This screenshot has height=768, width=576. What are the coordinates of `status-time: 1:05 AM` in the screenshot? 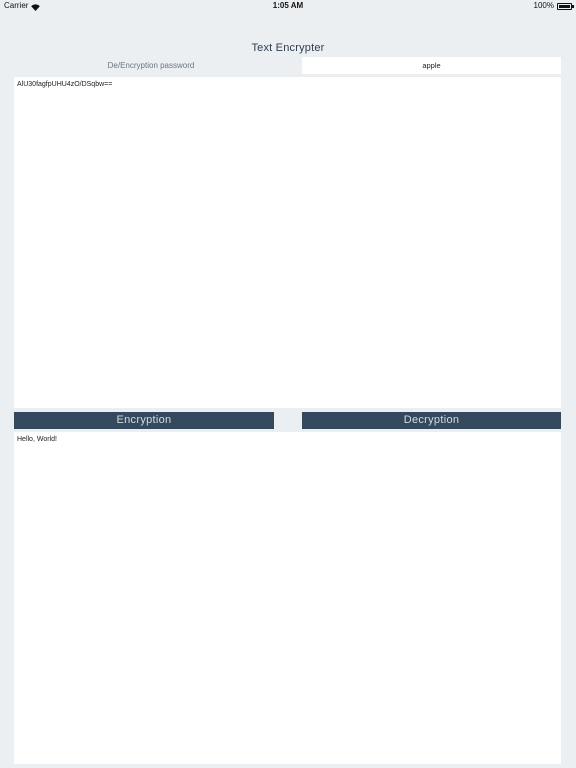 It's located at (288, 5).